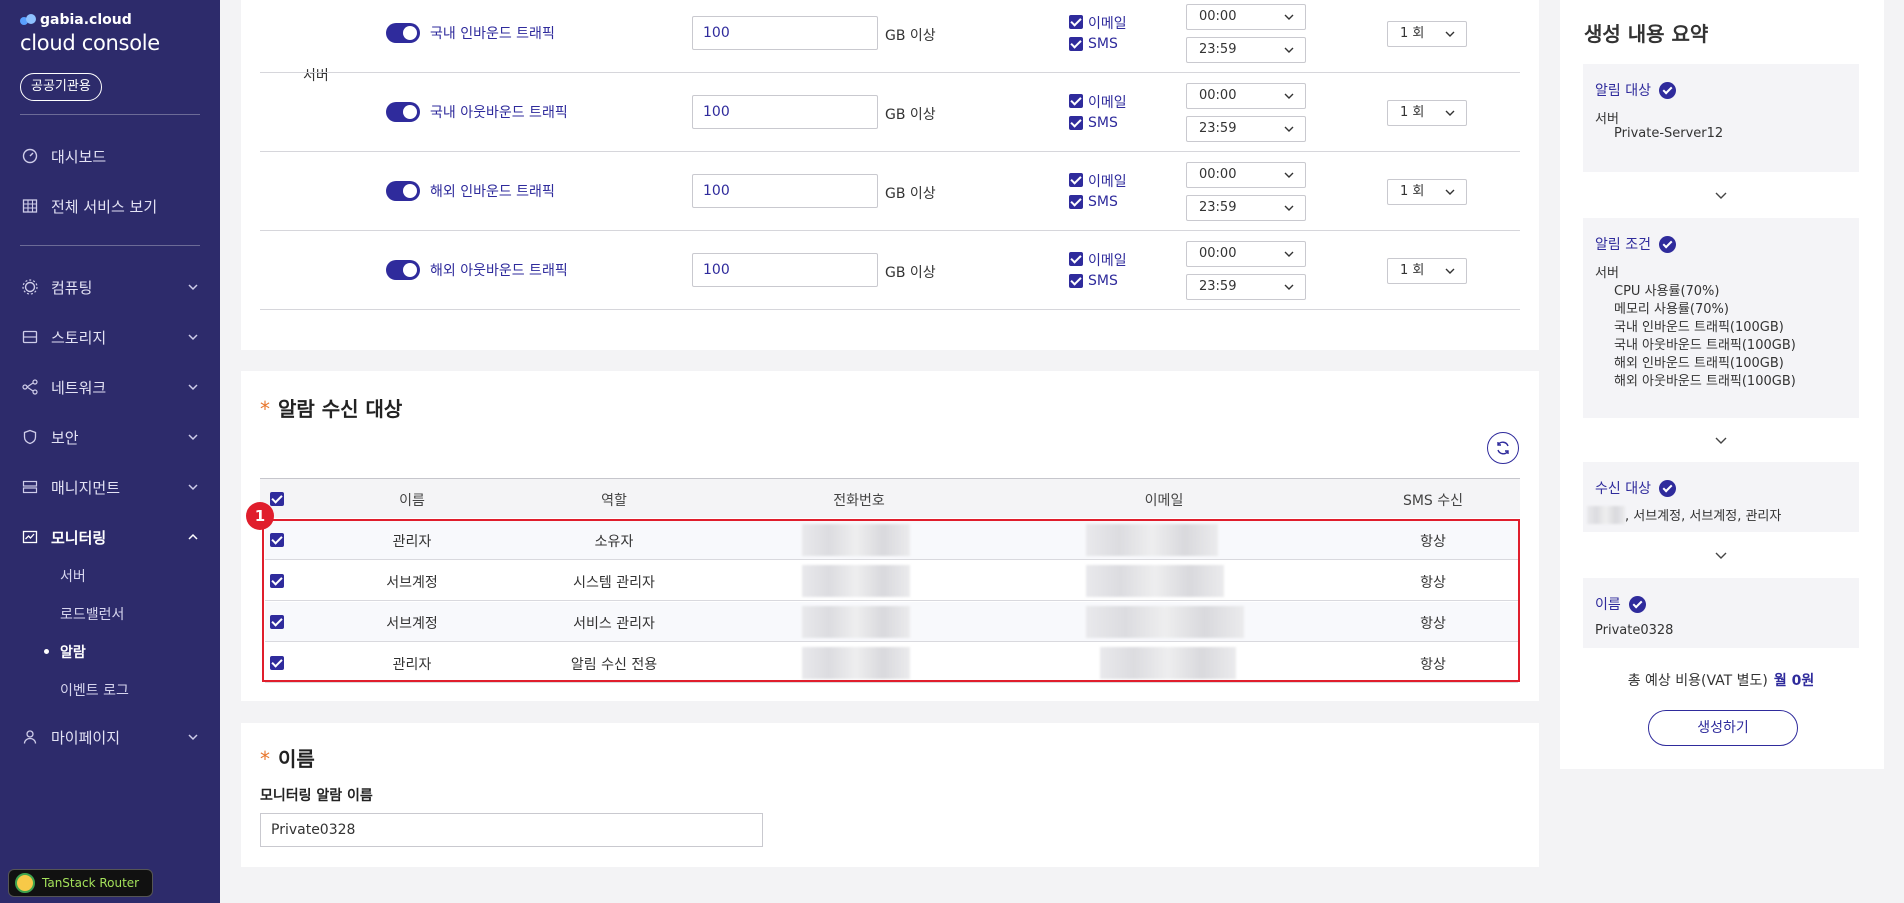 The height and width of the screenshot is (903, 1904). I want to click on table-row: 관리자 알림 수신 전용 항상, so click(891, 663).